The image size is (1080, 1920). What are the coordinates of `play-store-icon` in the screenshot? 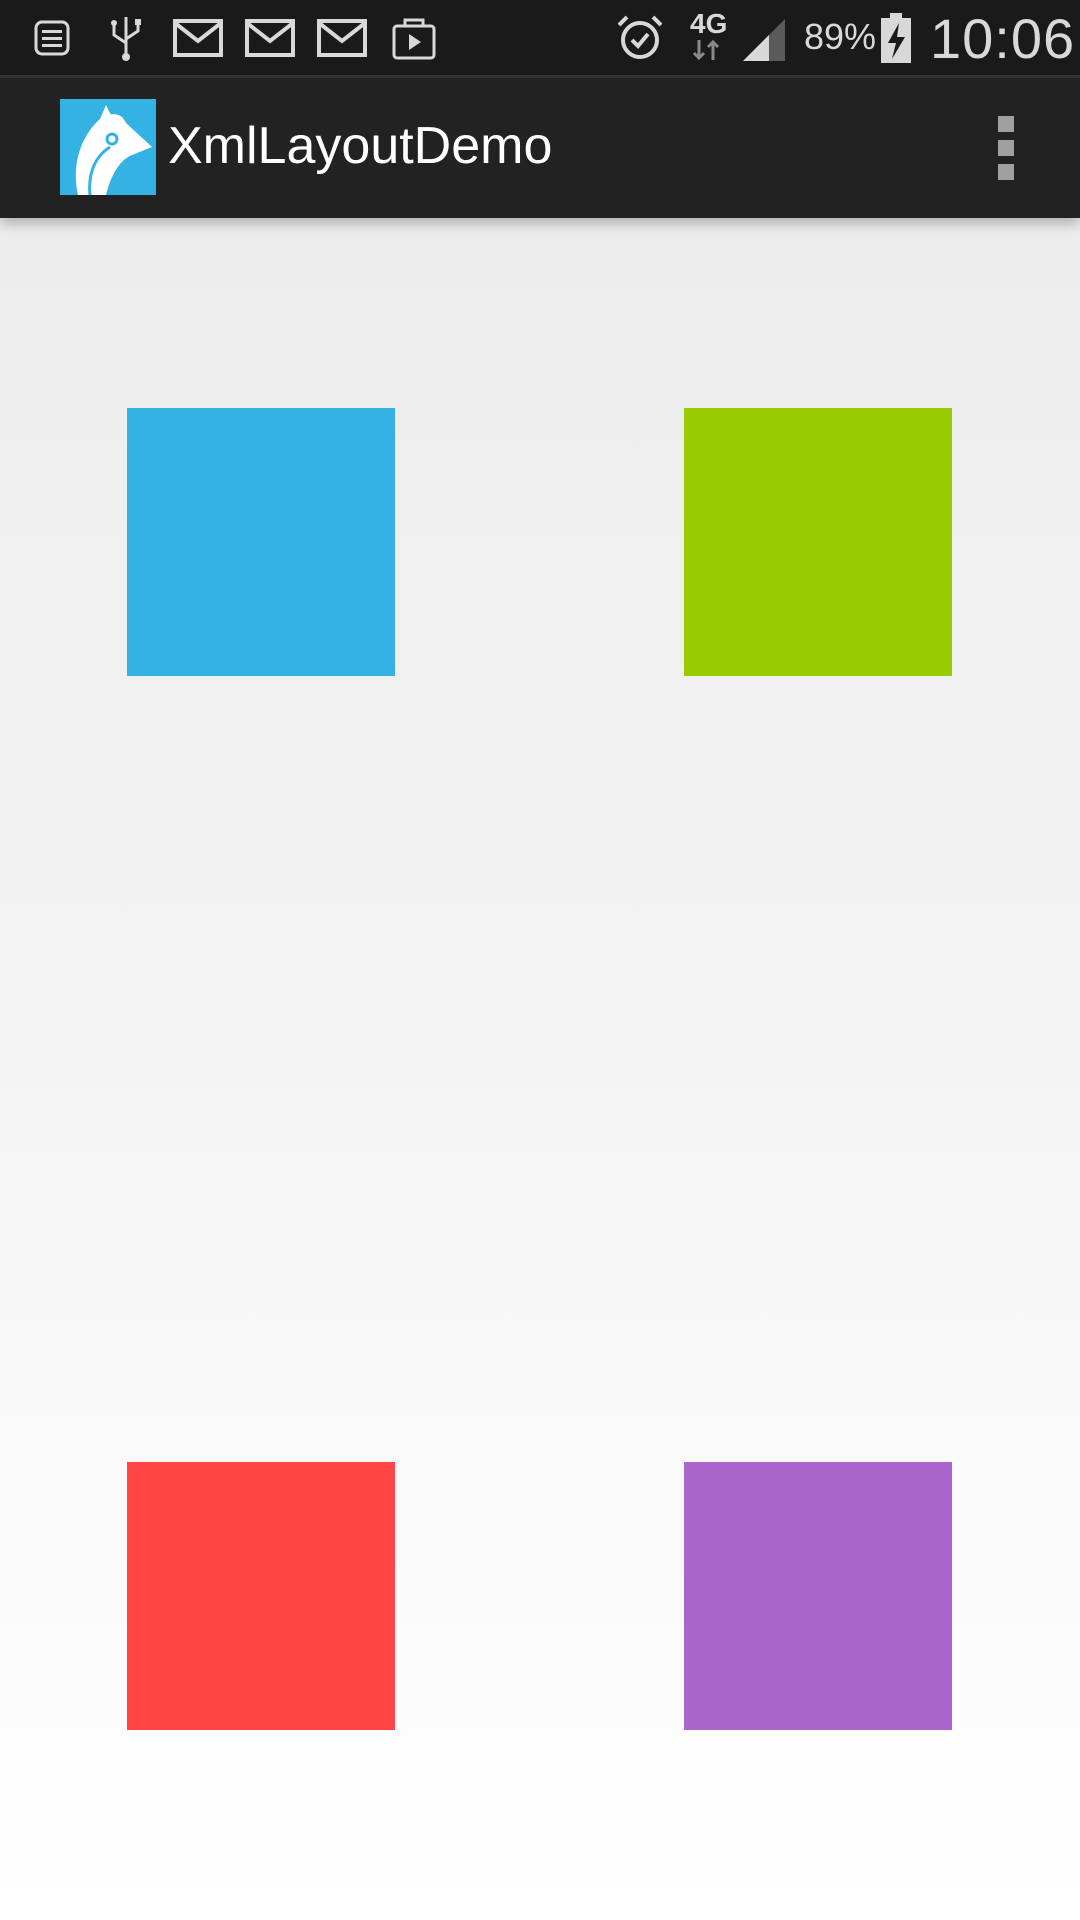 It's located at (414, 38).